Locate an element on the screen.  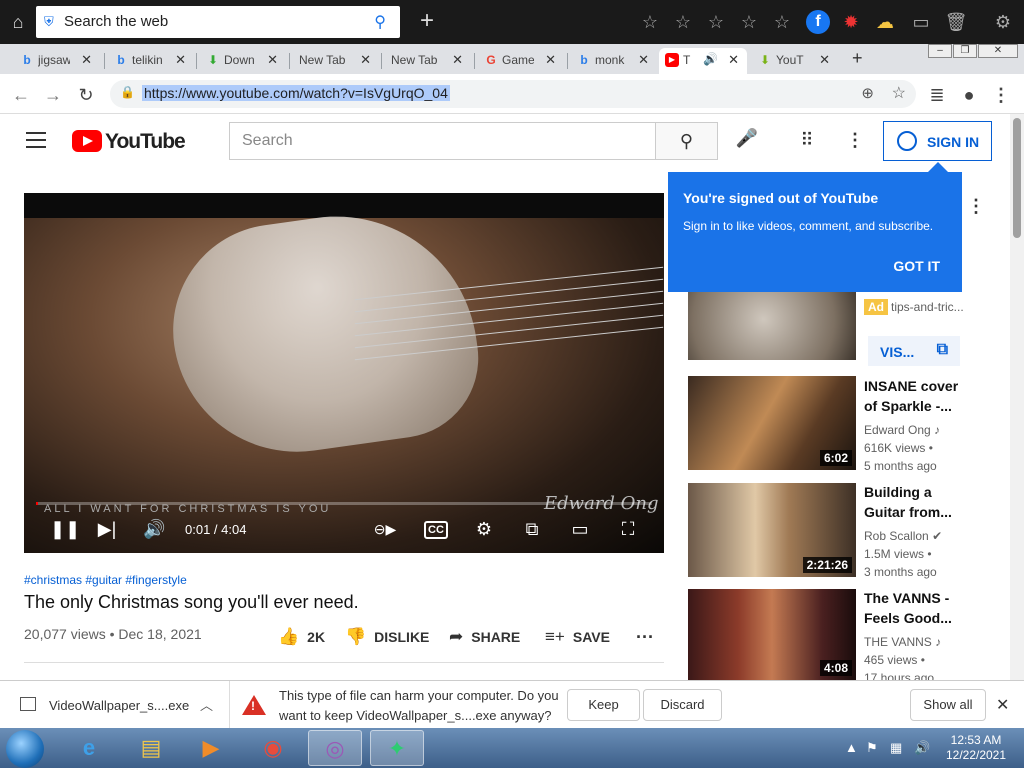
menu-dots-icon: ⋮ is located at coordinates (1001, 95).